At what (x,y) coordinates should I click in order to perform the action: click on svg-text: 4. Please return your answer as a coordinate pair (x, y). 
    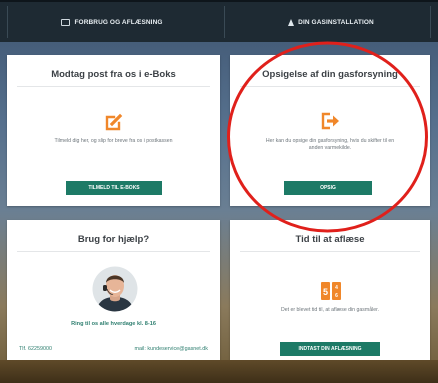
    Looking at the image, I should click on (336, 288).